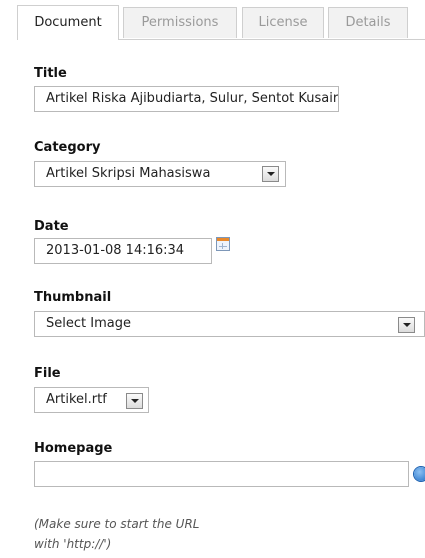  I want to click on title-label: Title, so click(50, 73).